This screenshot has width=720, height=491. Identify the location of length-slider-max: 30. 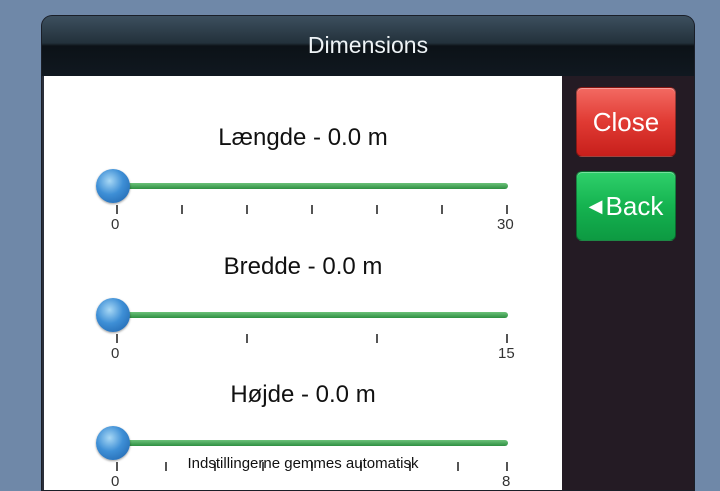
(505, 224).